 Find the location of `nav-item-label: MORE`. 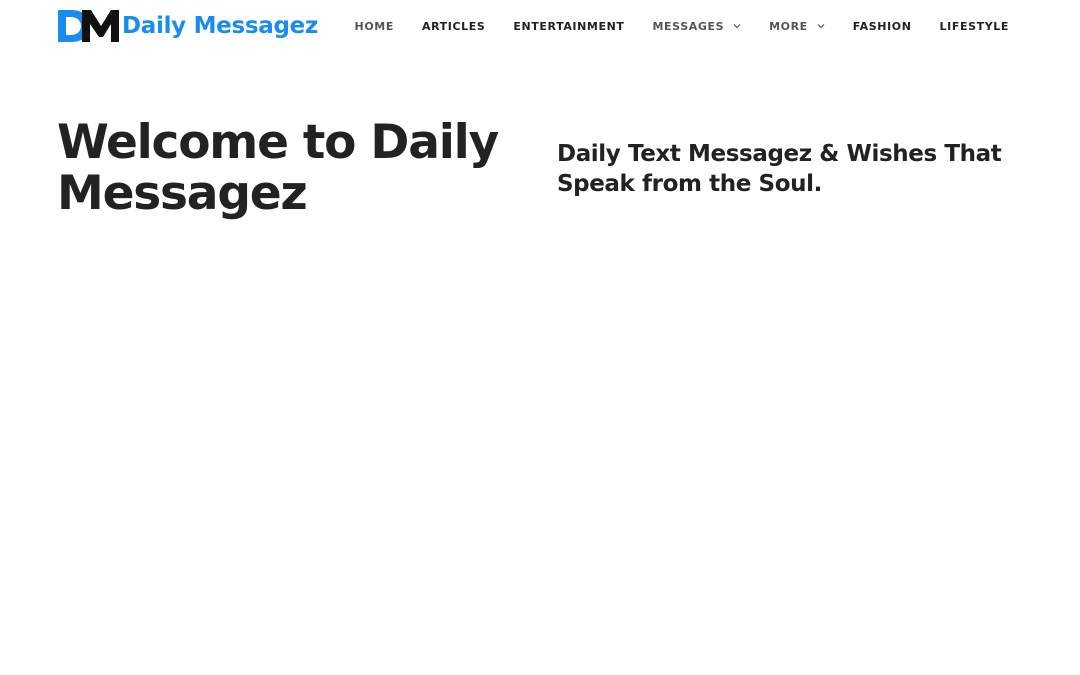

nav-item-label: MORE is located at coordinates (788, 26).